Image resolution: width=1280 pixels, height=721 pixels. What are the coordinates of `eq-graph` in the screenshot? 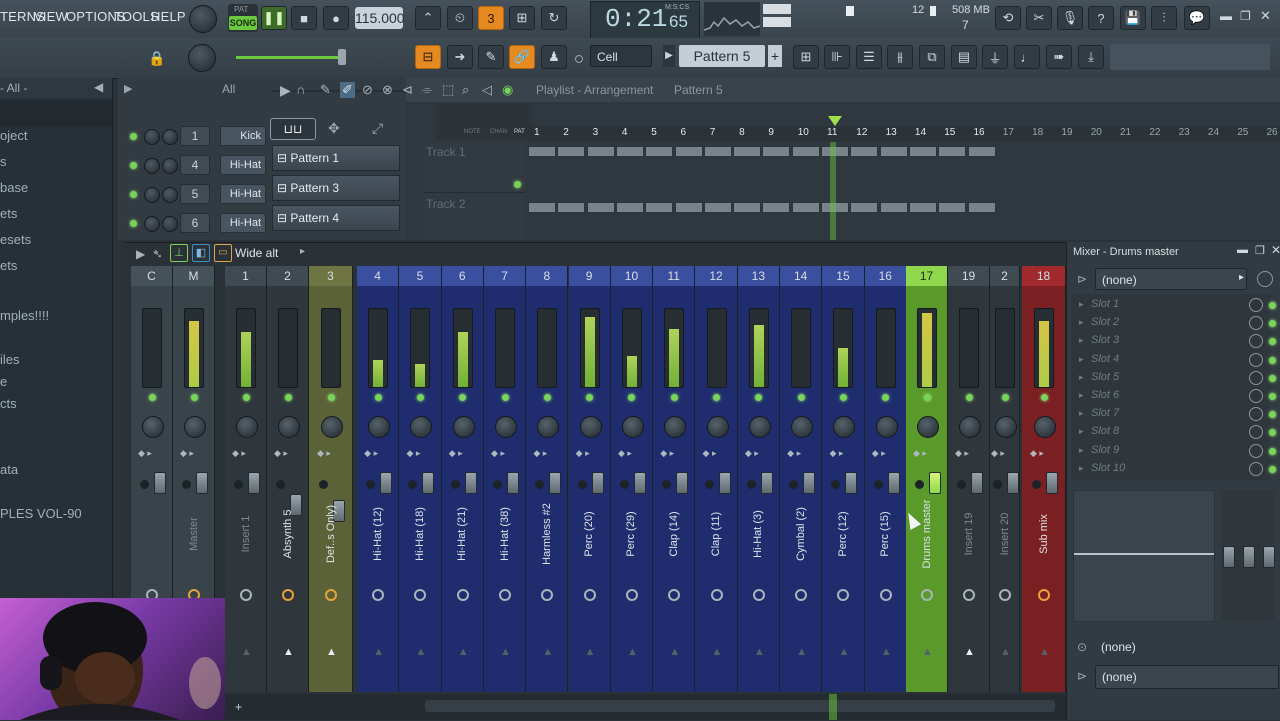 It's located at (1144, 556).